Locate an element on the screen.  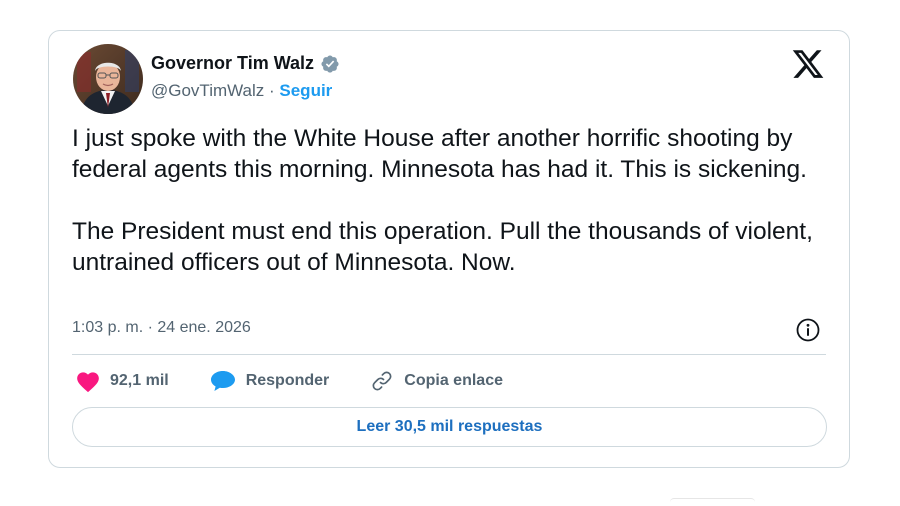
author-name: Governor Tim Walz is located at coordinates (232, 63).